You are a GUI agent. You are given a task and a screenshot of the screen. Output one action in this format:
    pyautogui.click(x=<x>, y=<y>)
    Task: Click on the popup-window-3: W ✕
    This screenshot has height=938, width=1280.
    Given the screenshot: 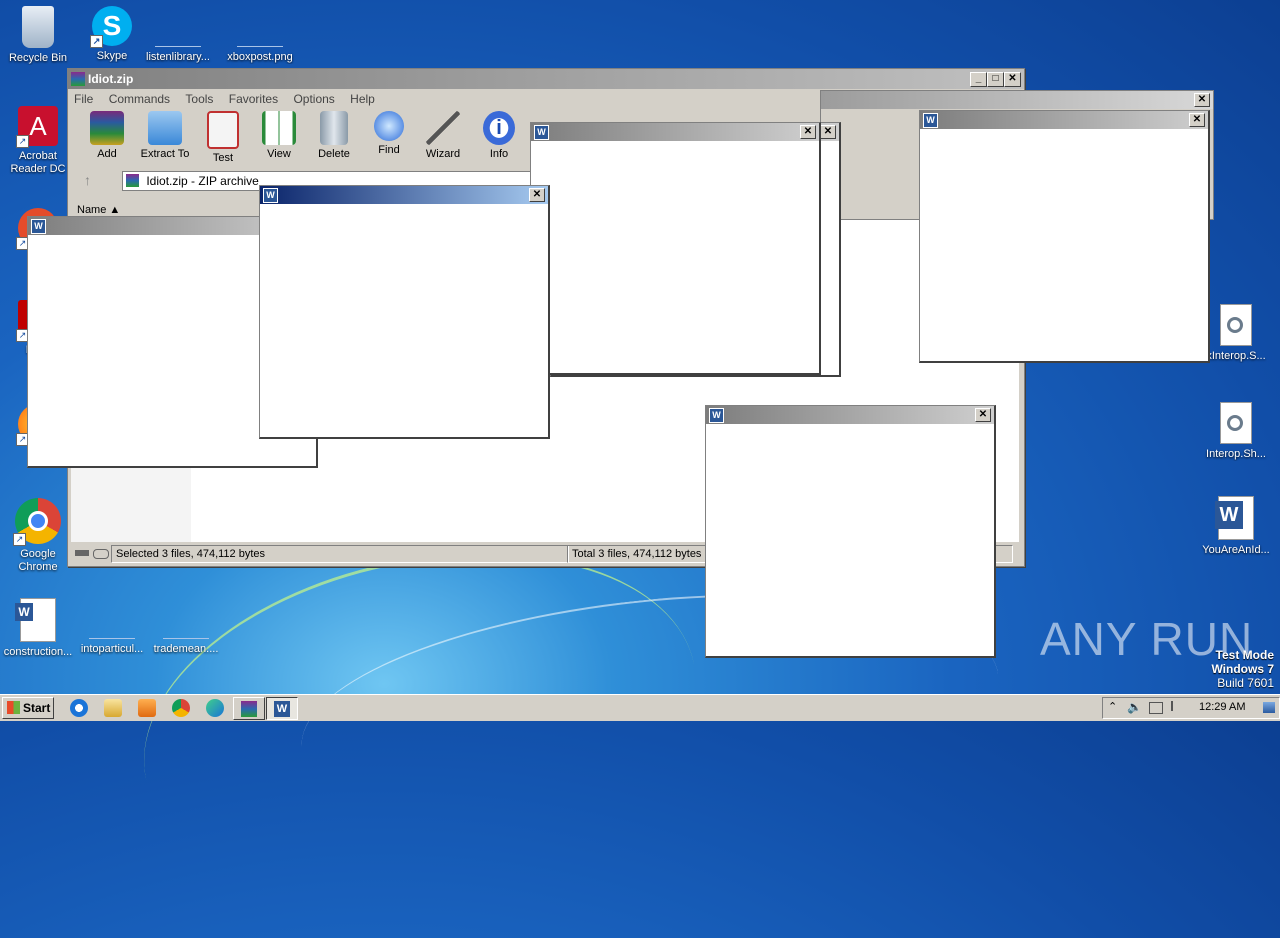 What is the action you would take?
    pyautogui.click(x=675, y=248)
    